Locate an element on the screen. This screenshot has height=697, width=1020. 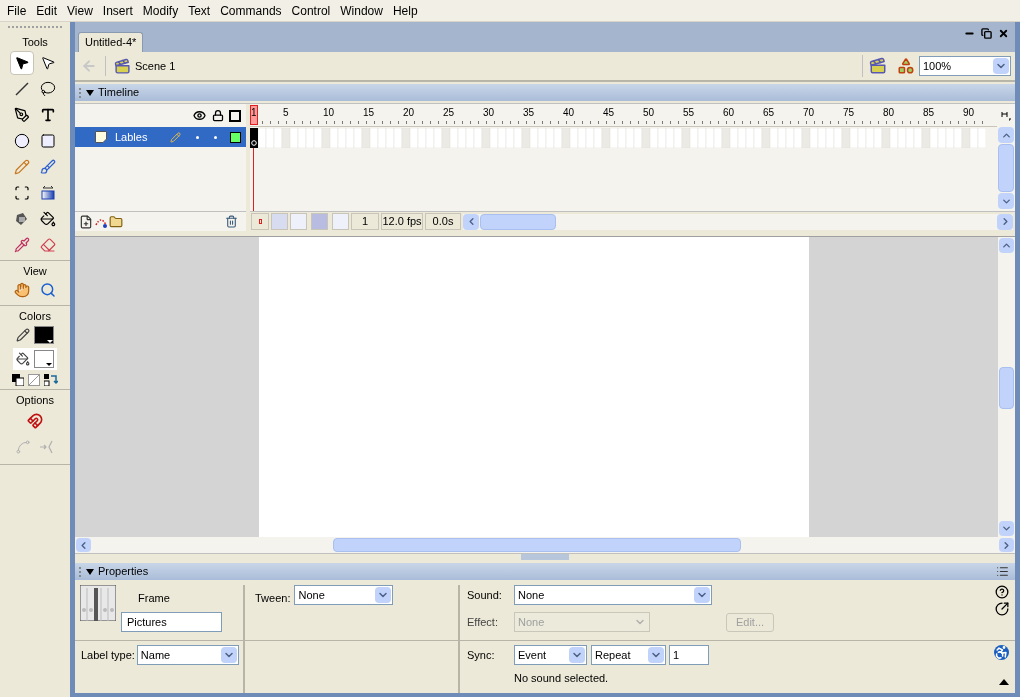
smooth-icon is located at coordinates (23, 447).